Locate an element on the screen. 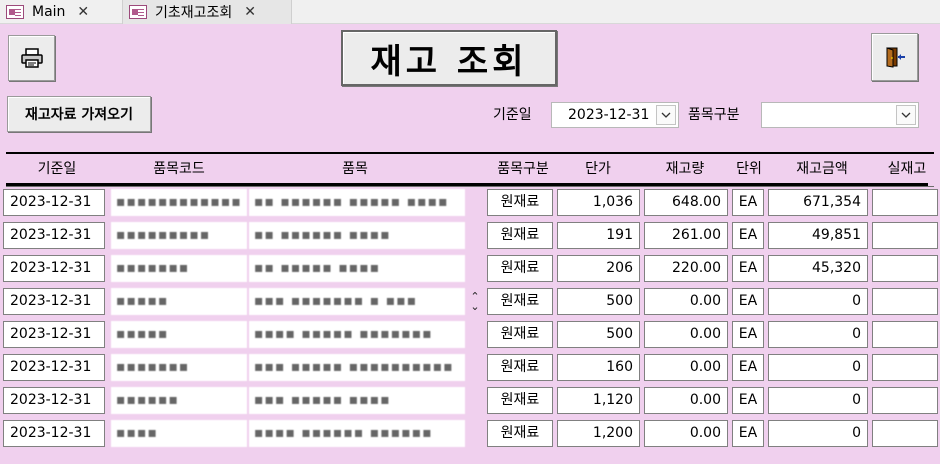 The width and height of the screenshot is (940, 464). tab-inventory-query: 기초재고조회 ✕ is located at coordinates (207, 12).